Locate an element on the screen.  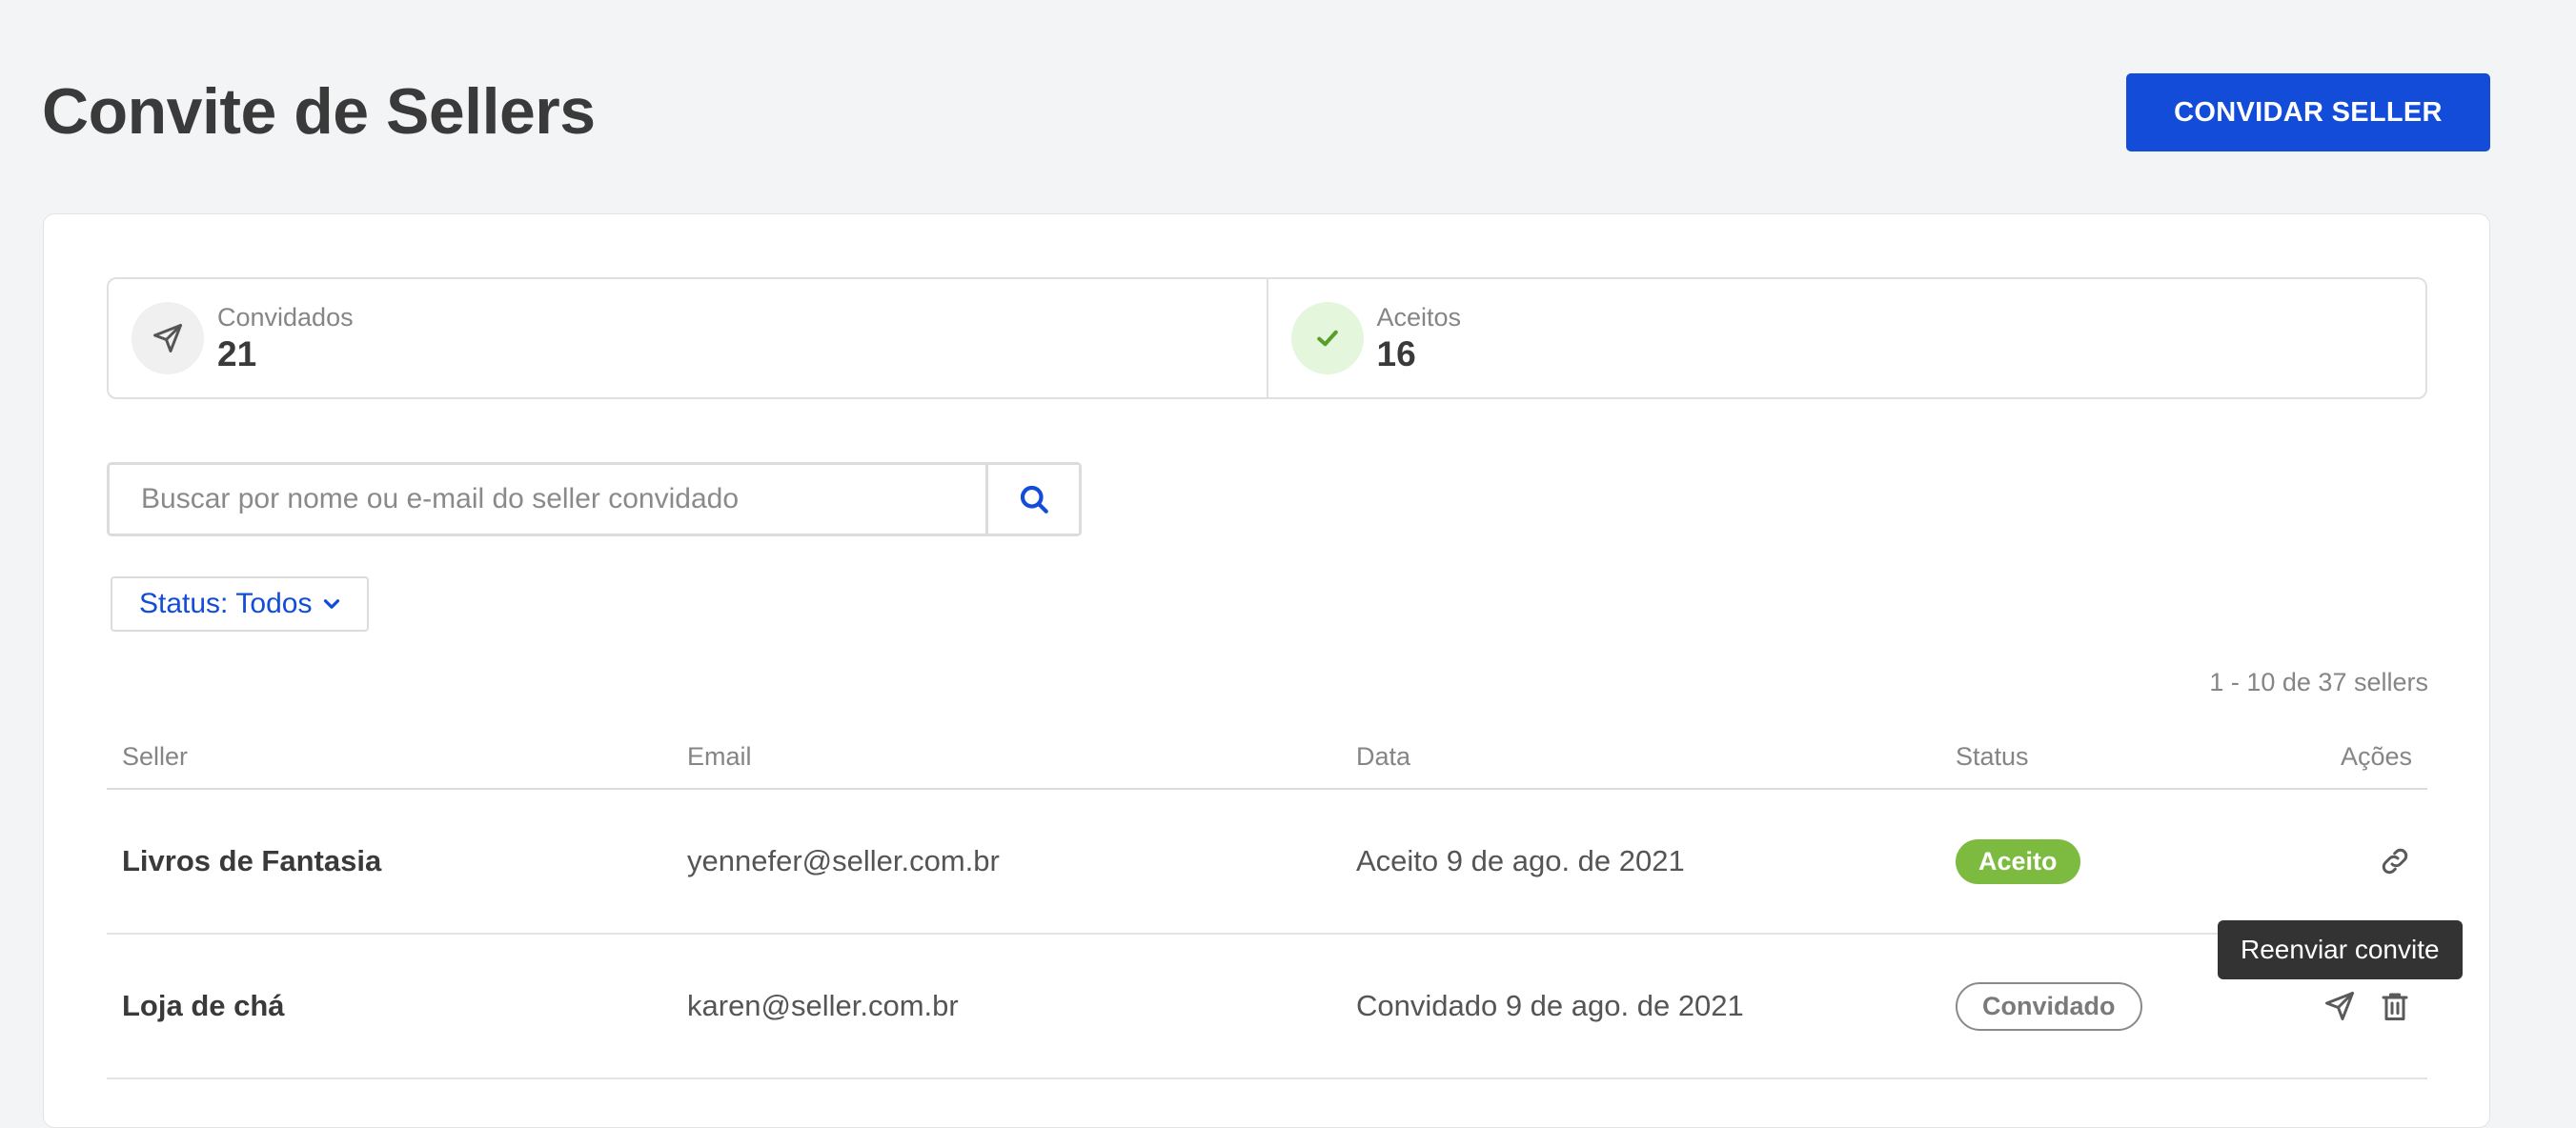
status-cell: Aceito is located at coordinates (2018, 861).